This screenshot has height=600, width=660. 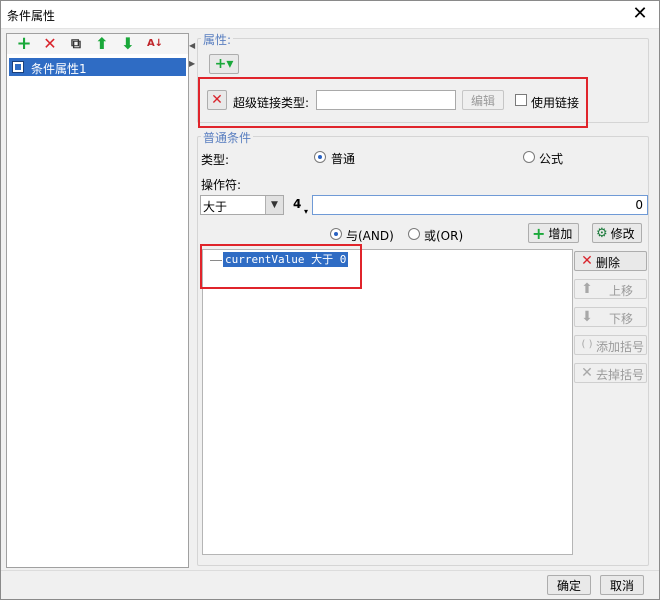 I want to click on move-down-icon: ⬇, so click(x=128, y=44).